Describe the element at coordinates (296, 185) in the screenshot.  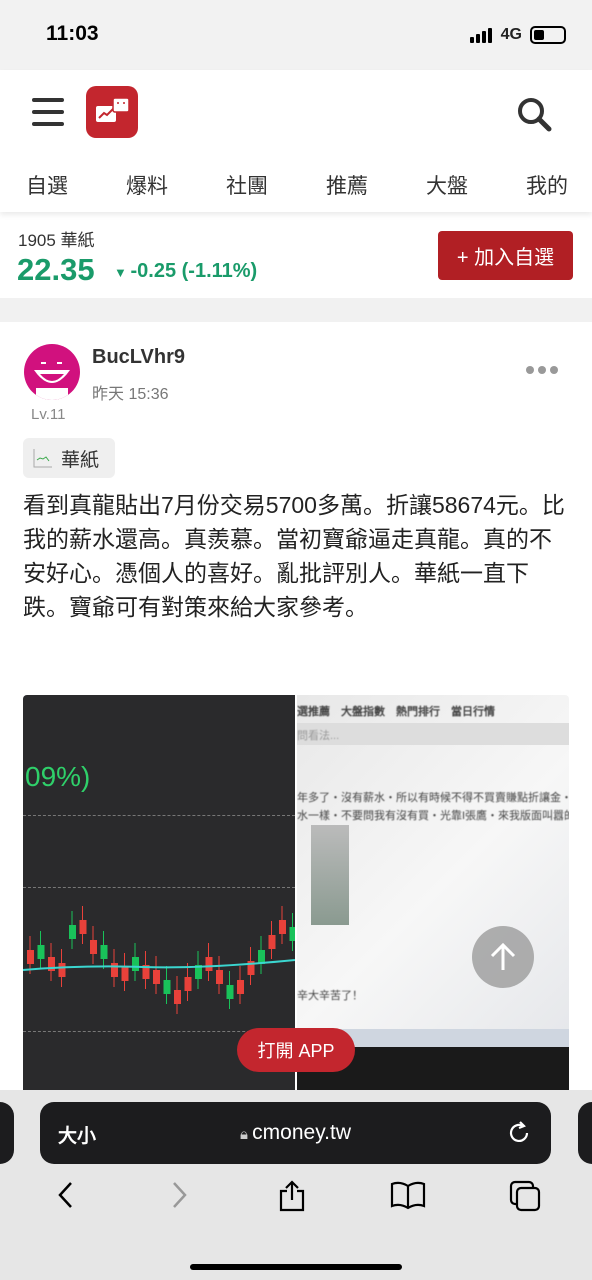
I see `nav-tabs: 自選 爆料 社團 推薦 大盤 我的` at that location.